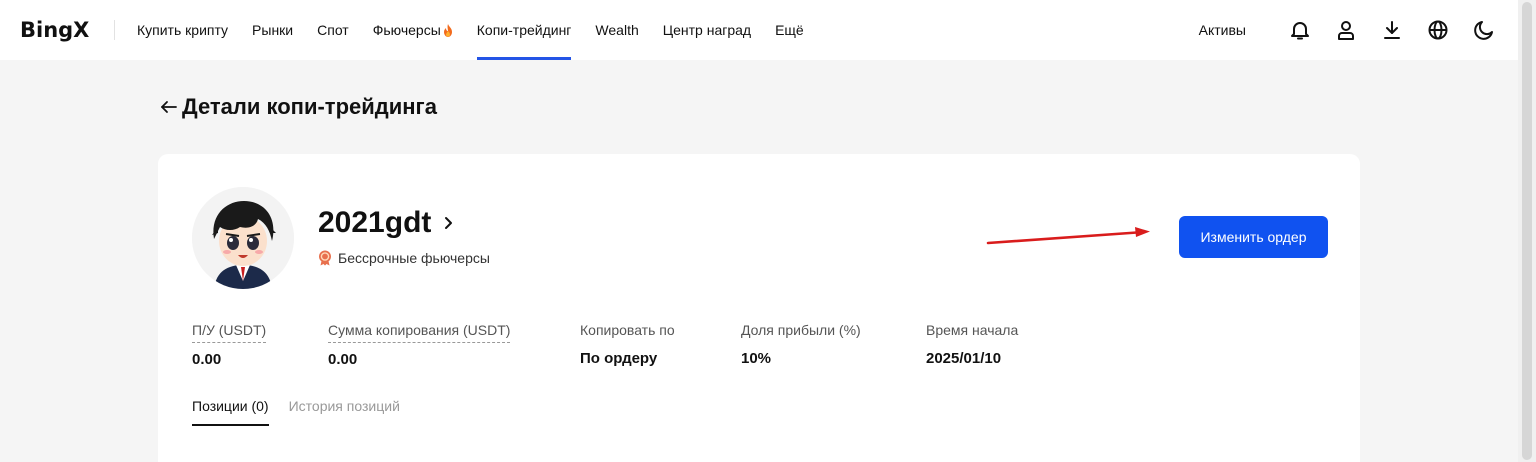 This screenshot has width=1536, height=462. What do you see at coordinates (1438, 30) in the screenshot?
I see `globe-icon` at bounding box center [1438, 30].